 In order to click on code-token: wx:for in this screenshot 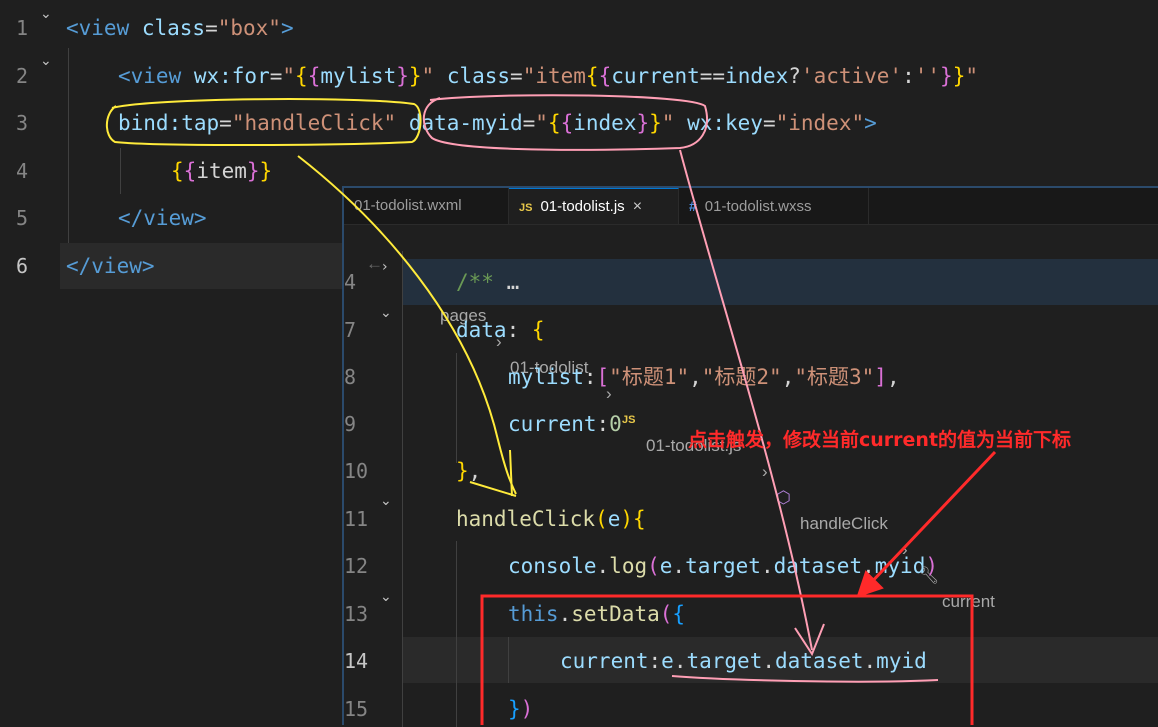, I will do `click(225, 76)`.